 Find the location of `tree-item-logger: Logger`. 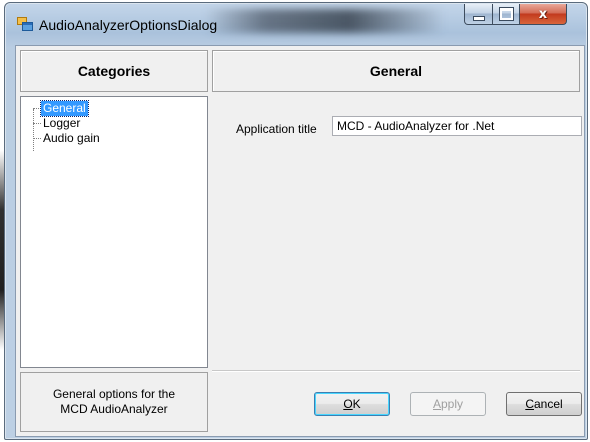

tree-item-logger: Logger is located at coordinates (61, 123).